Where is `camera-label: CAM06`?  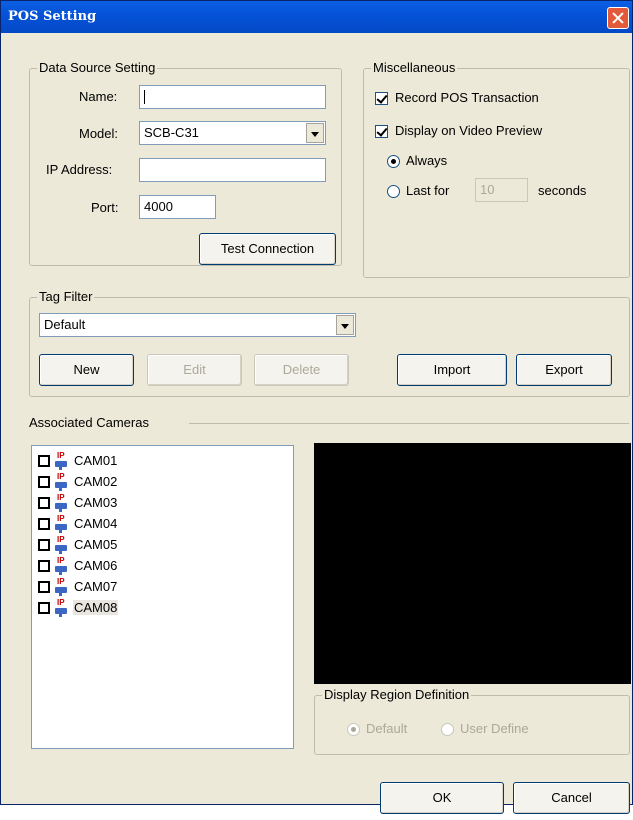
camera-label: CAM06 is located at coordinates (96, 565).